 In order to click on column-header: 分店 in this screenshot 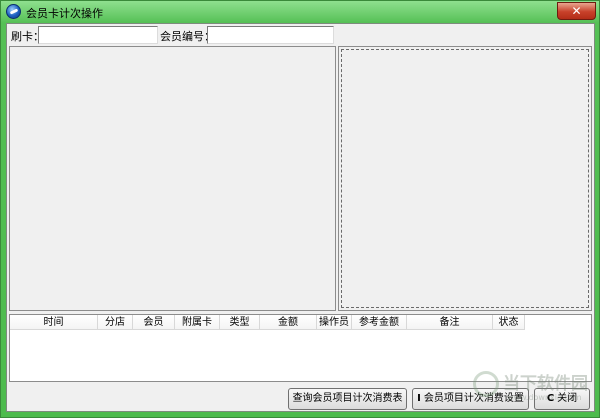, I will do `click(115, 322)`.